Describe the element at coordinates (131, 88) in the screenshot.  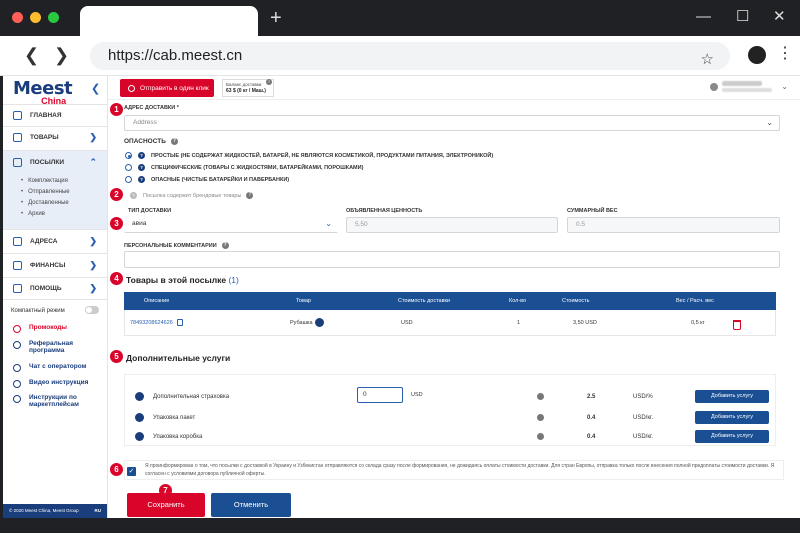
I see `send-icon` at that location.